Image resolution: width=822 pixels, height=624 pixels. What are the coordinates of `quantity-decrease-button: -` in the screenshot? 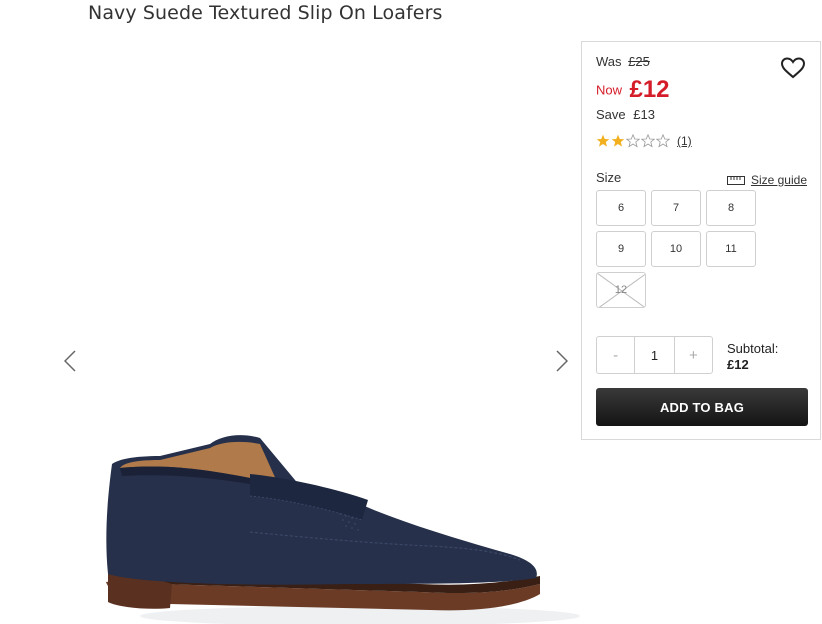 It's located at (615, 355).